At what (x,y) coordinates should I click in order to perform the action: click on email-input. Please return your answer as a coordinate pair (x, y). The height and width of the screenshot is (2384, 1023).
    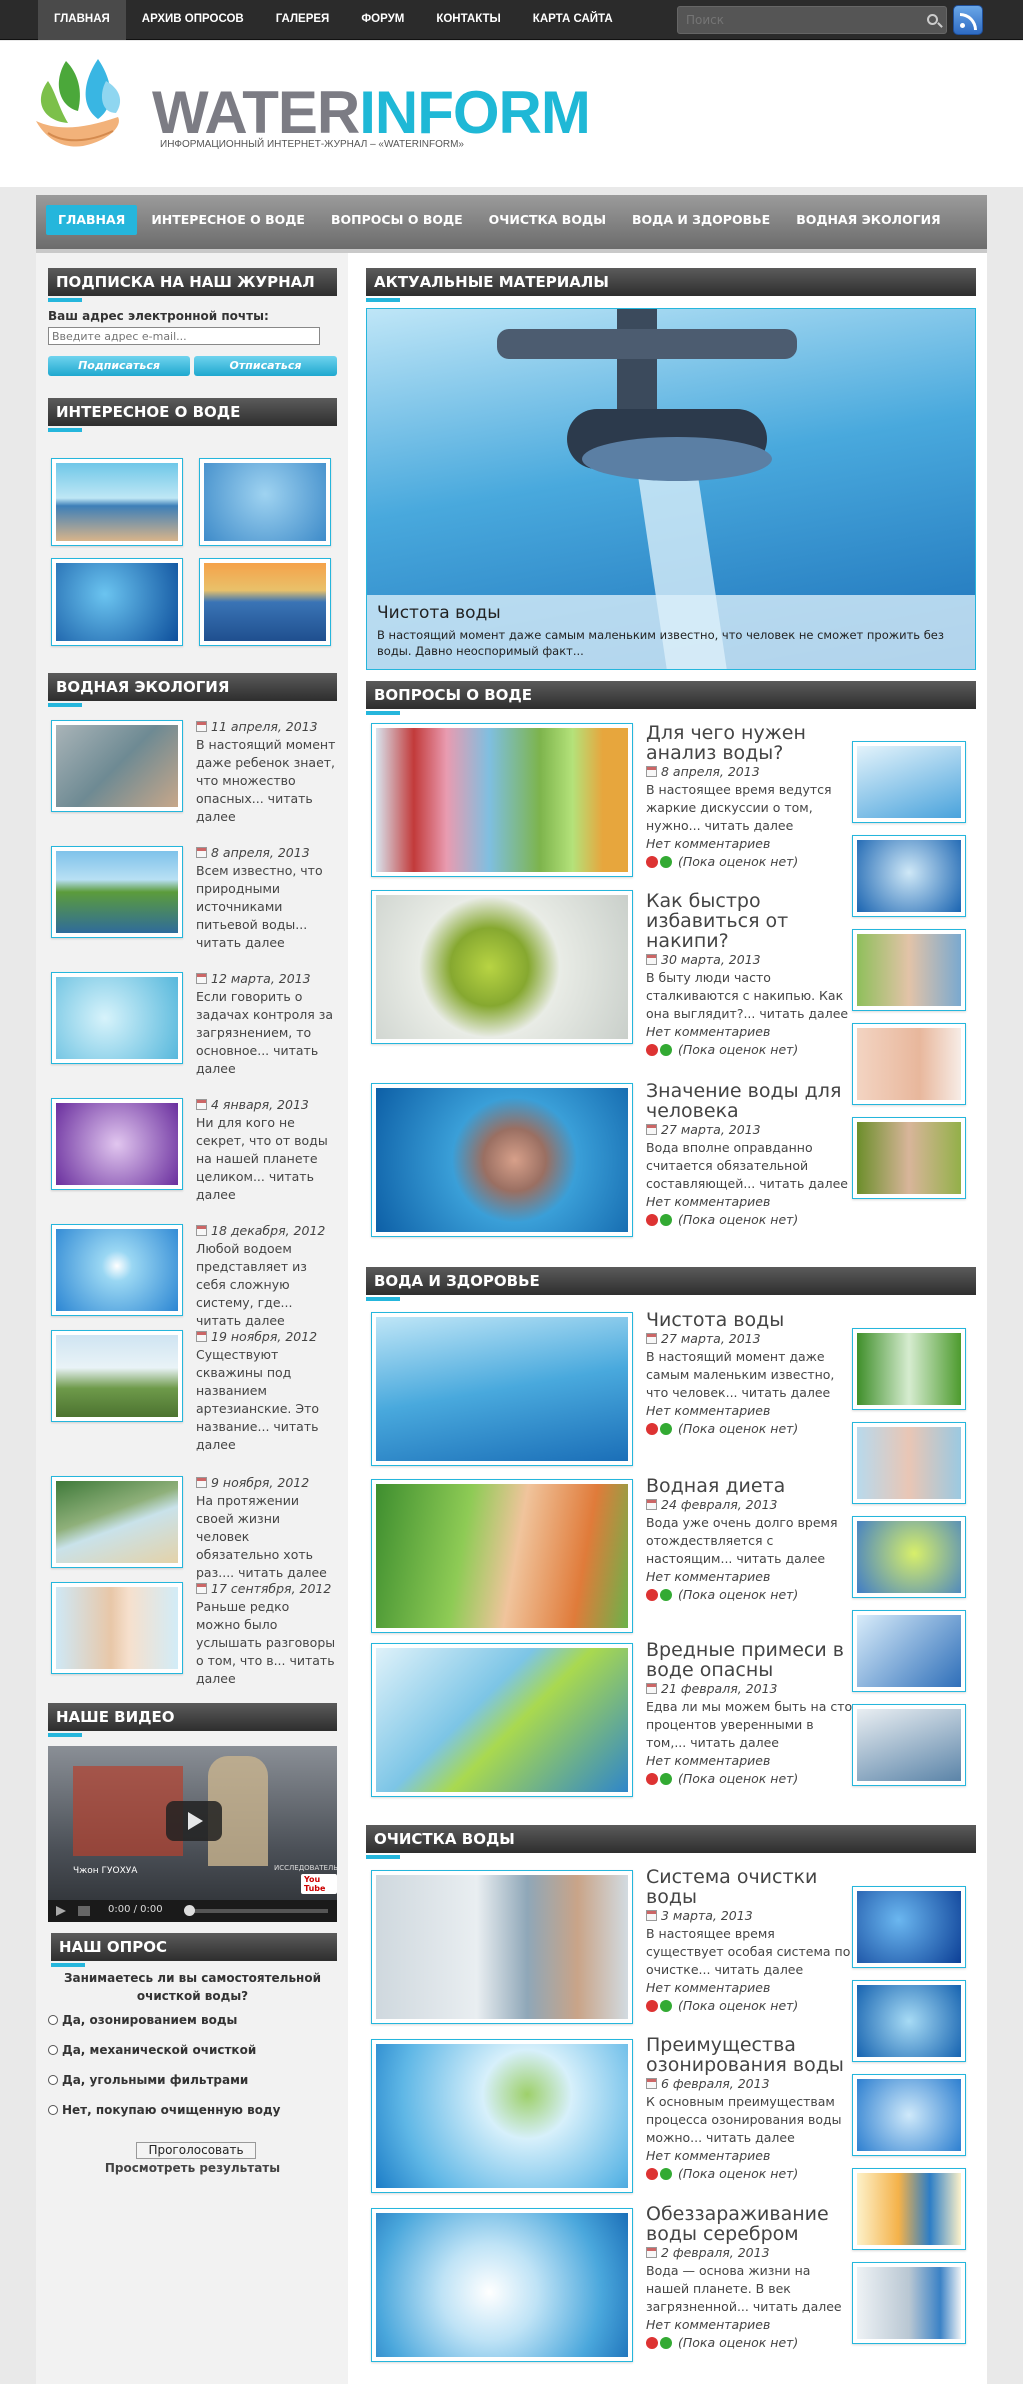
    Looking at the image, I should click on (184, 336).